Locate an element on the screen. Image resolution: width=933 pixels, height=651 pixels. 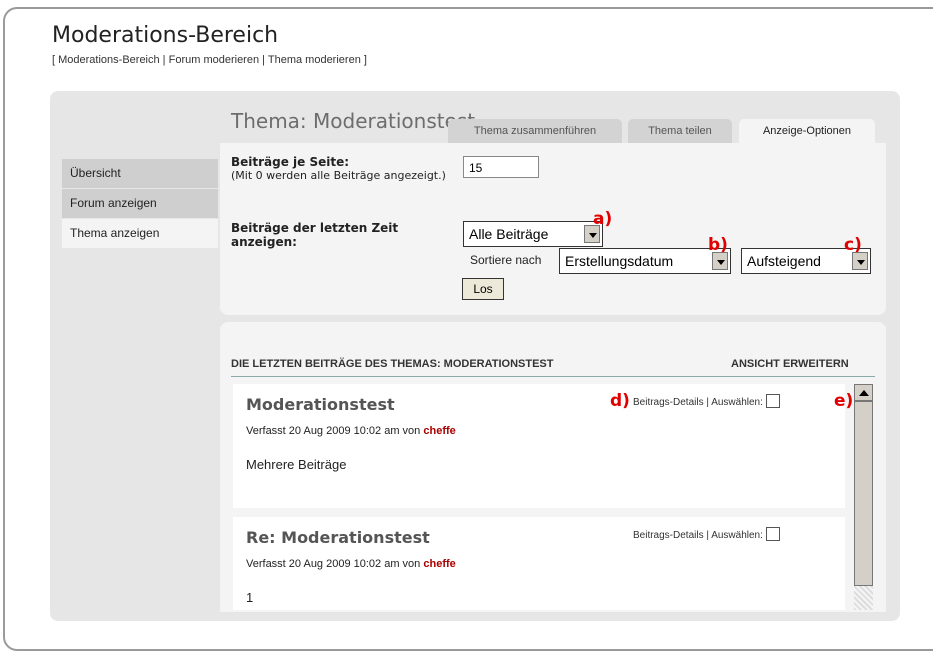
go-button: Los is located at coordinates (483, 289).